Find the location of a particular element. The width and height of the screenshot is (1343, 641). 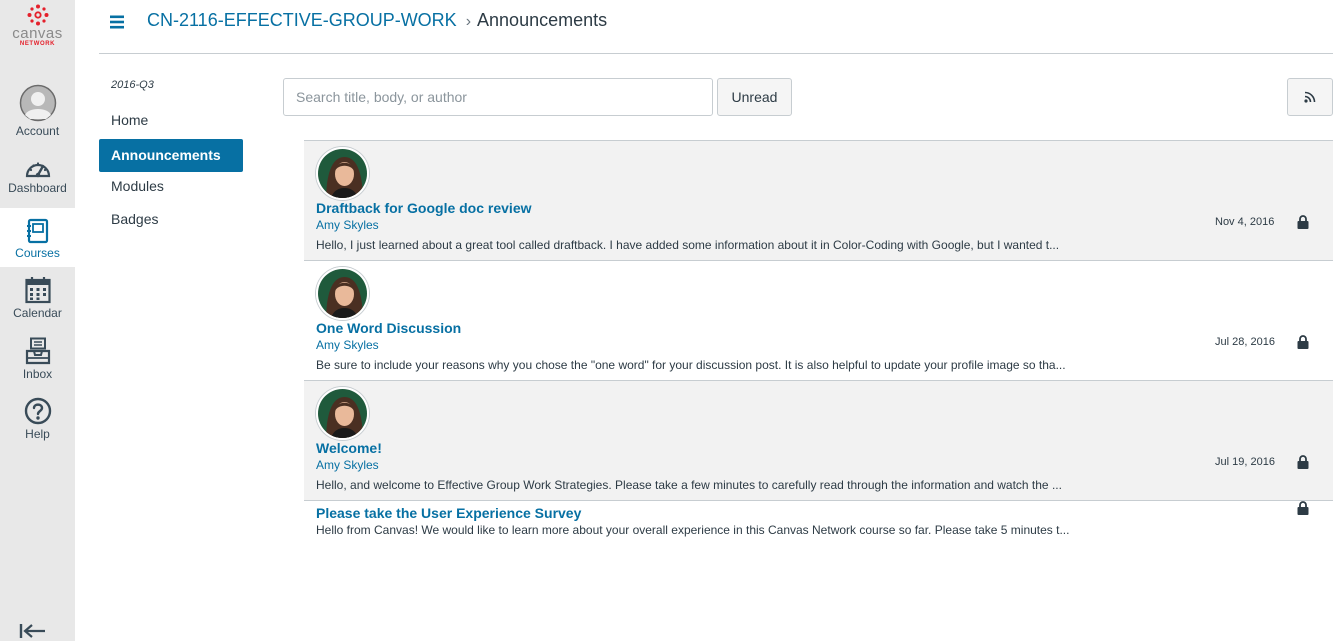

help-icon is located at coordinates (37, 411).